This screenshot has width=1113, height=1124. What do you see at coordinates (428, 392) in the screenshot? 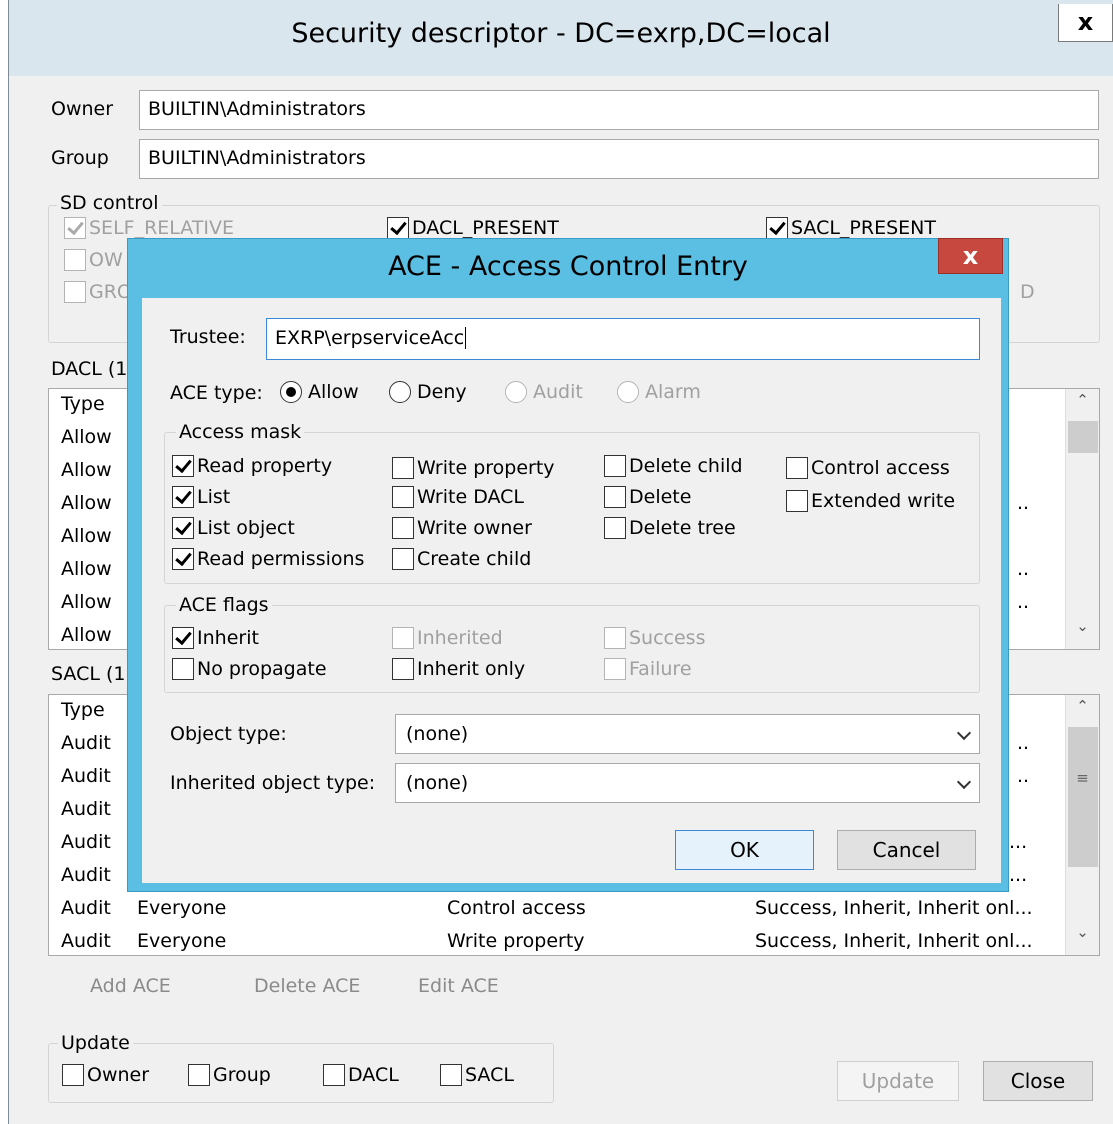
I see `ace-type-deny-radio: Deny` at bounding box center [428, 392].